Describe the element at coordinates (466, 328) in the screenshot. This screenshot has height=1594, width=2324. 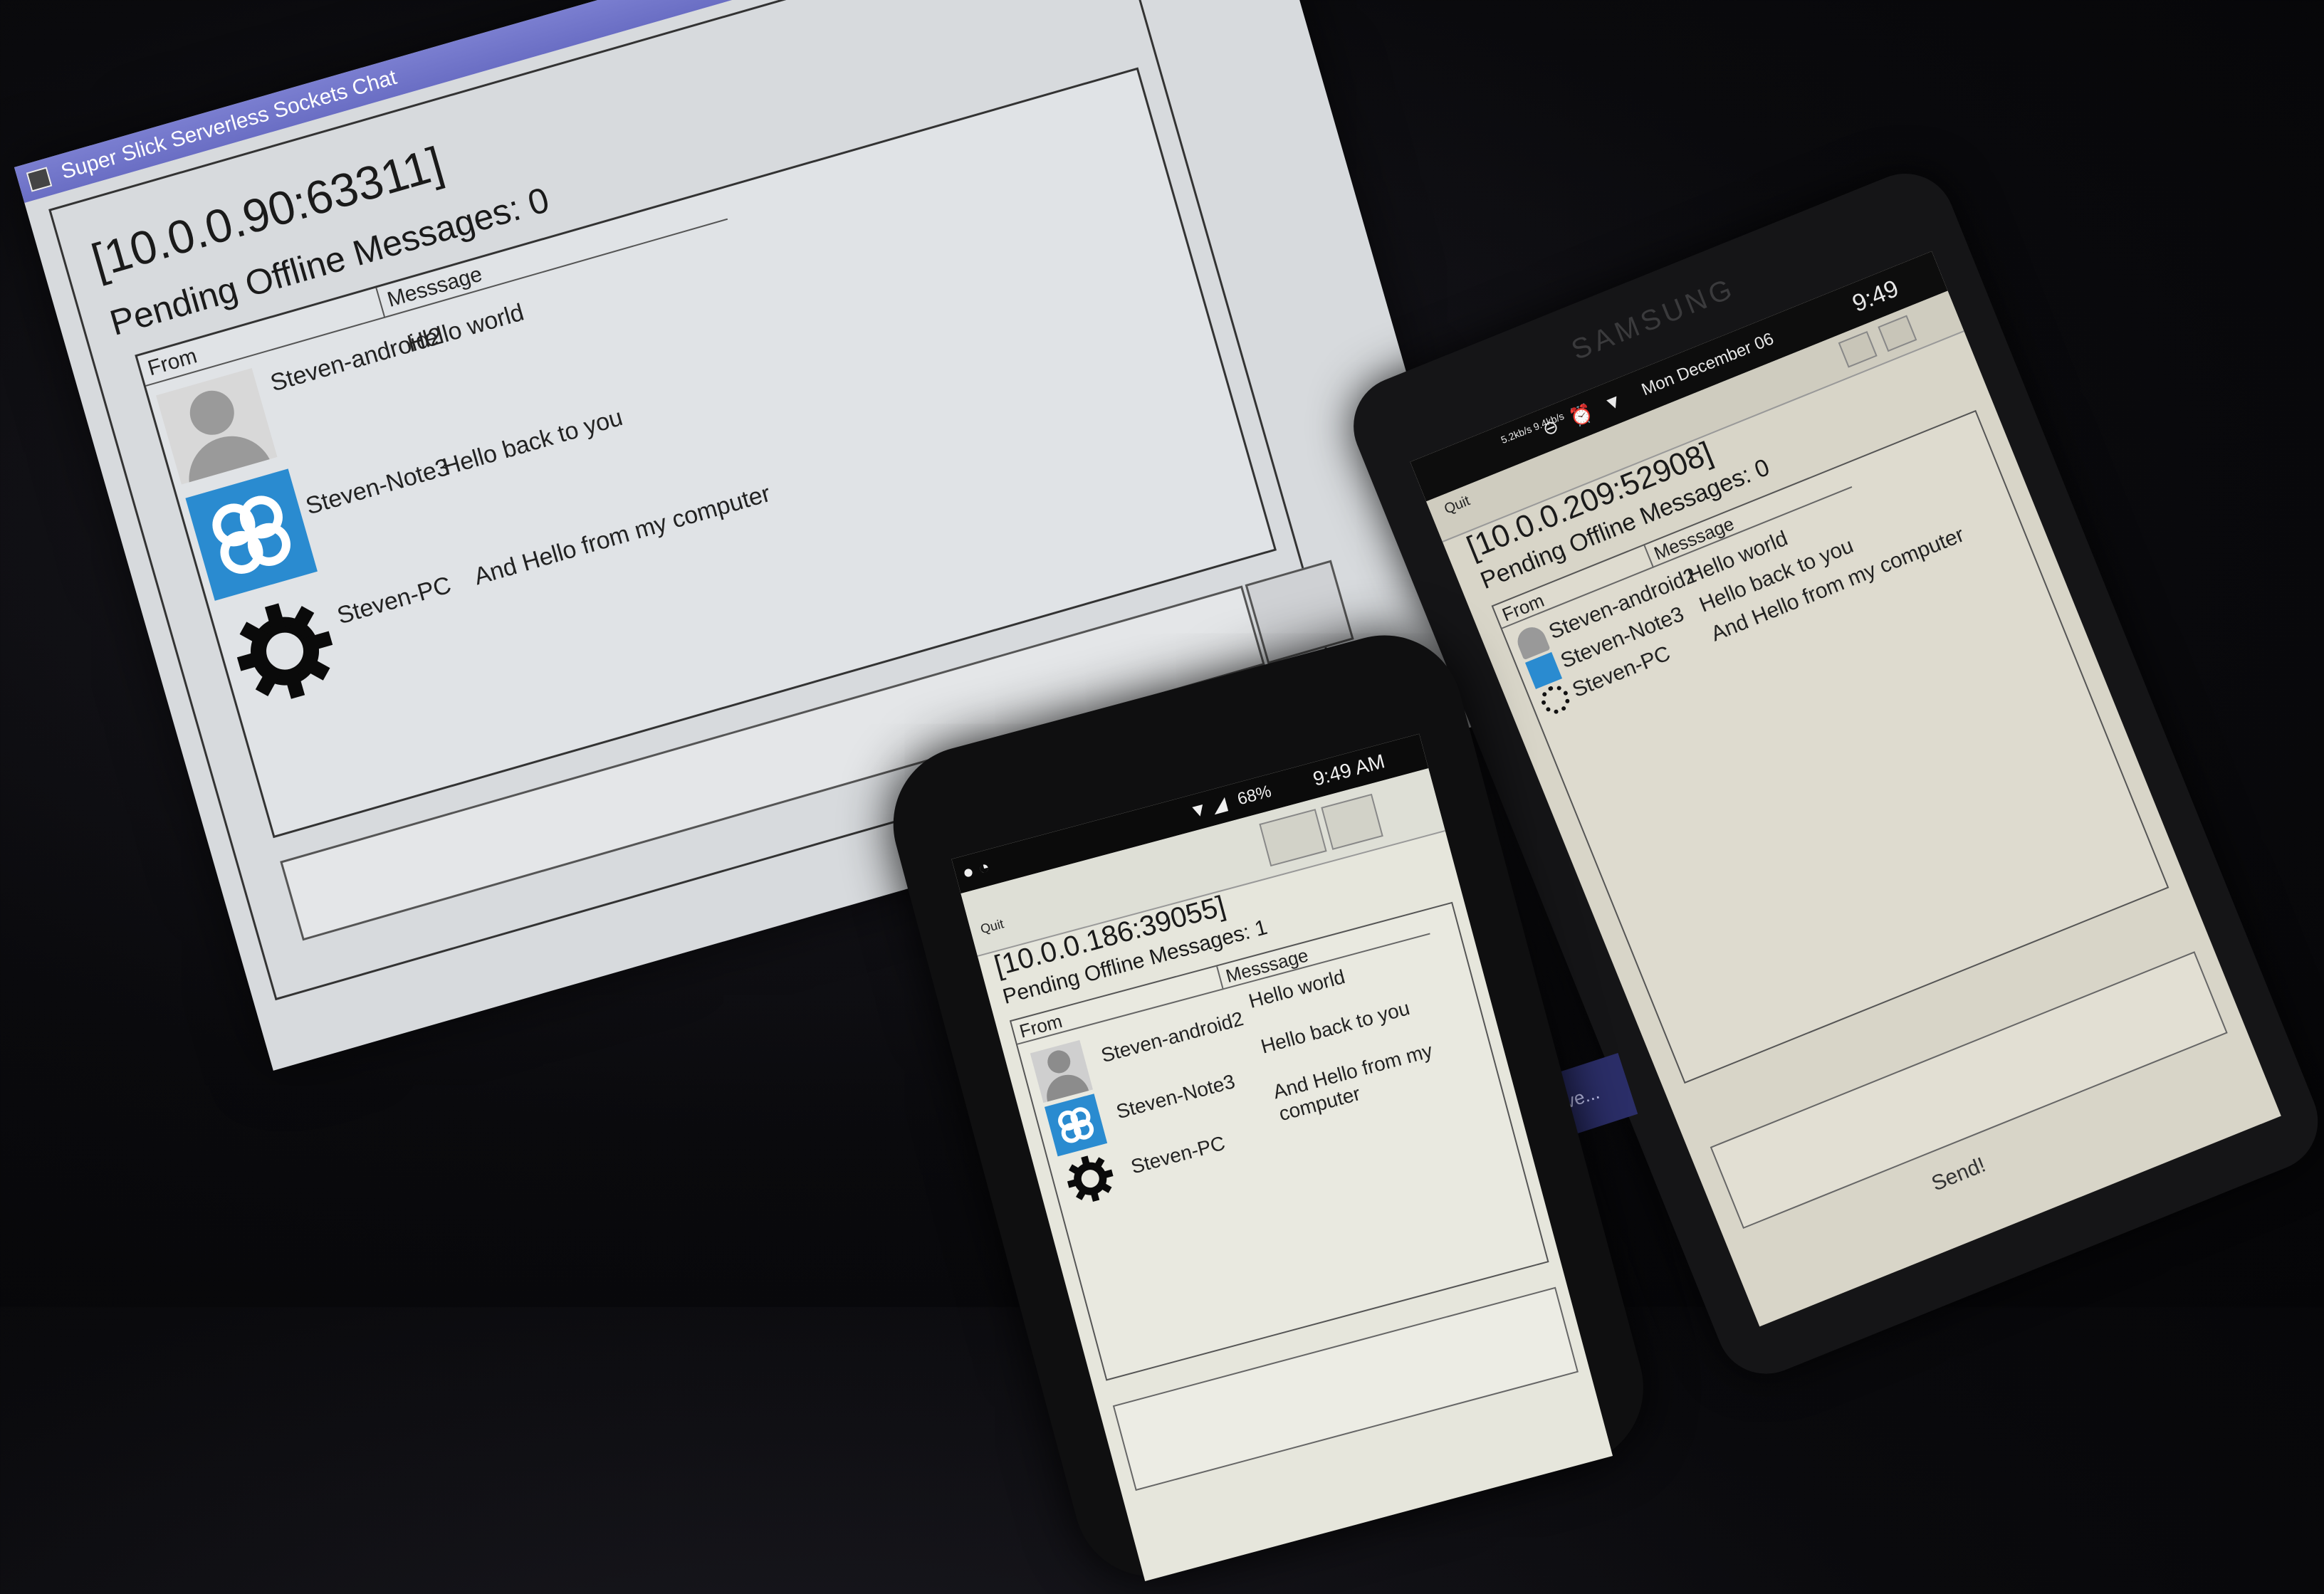
I see `message-text: Hello world` at that location.